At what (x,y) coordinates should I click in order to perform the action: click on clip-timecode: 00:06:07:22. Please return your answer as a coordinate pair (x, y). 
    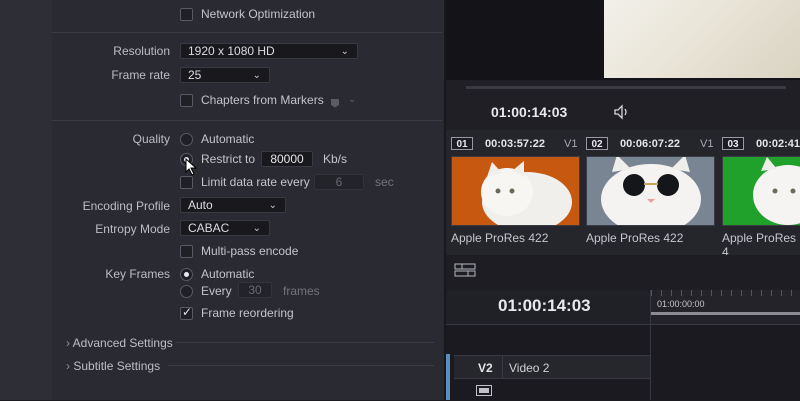
    Looking at the image, I should click on (650, 144).